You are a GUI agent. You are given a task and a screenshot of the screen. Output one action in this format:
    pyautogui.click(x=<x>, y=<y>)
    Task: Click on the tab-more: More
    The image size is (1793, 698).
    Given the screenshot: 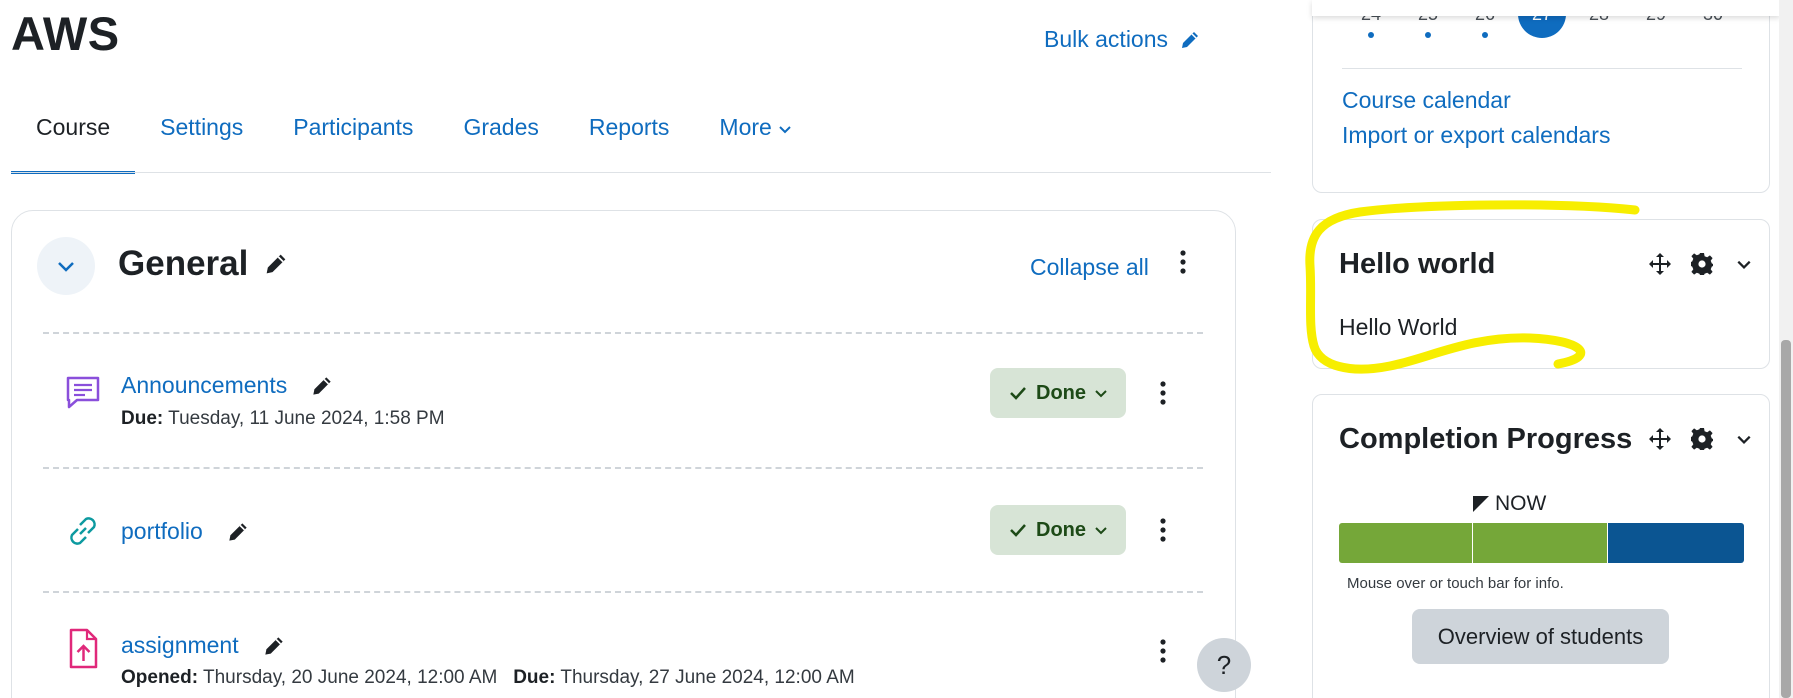 What is the action you would take?
    pyautogui.click(x=755, y=135)
    